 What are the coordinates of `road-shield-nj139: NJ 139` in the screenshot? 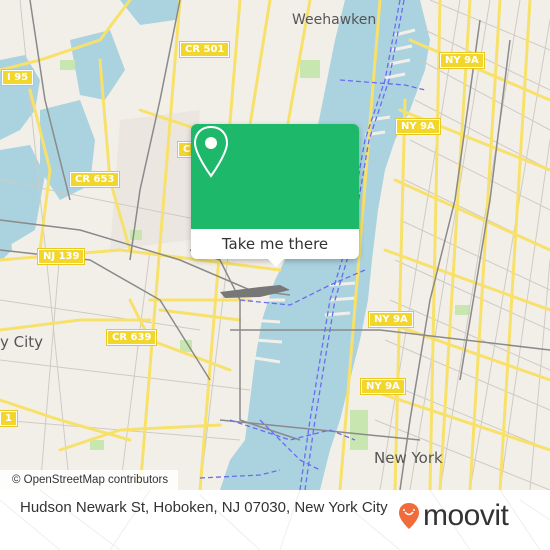 It's located at (61, 256).